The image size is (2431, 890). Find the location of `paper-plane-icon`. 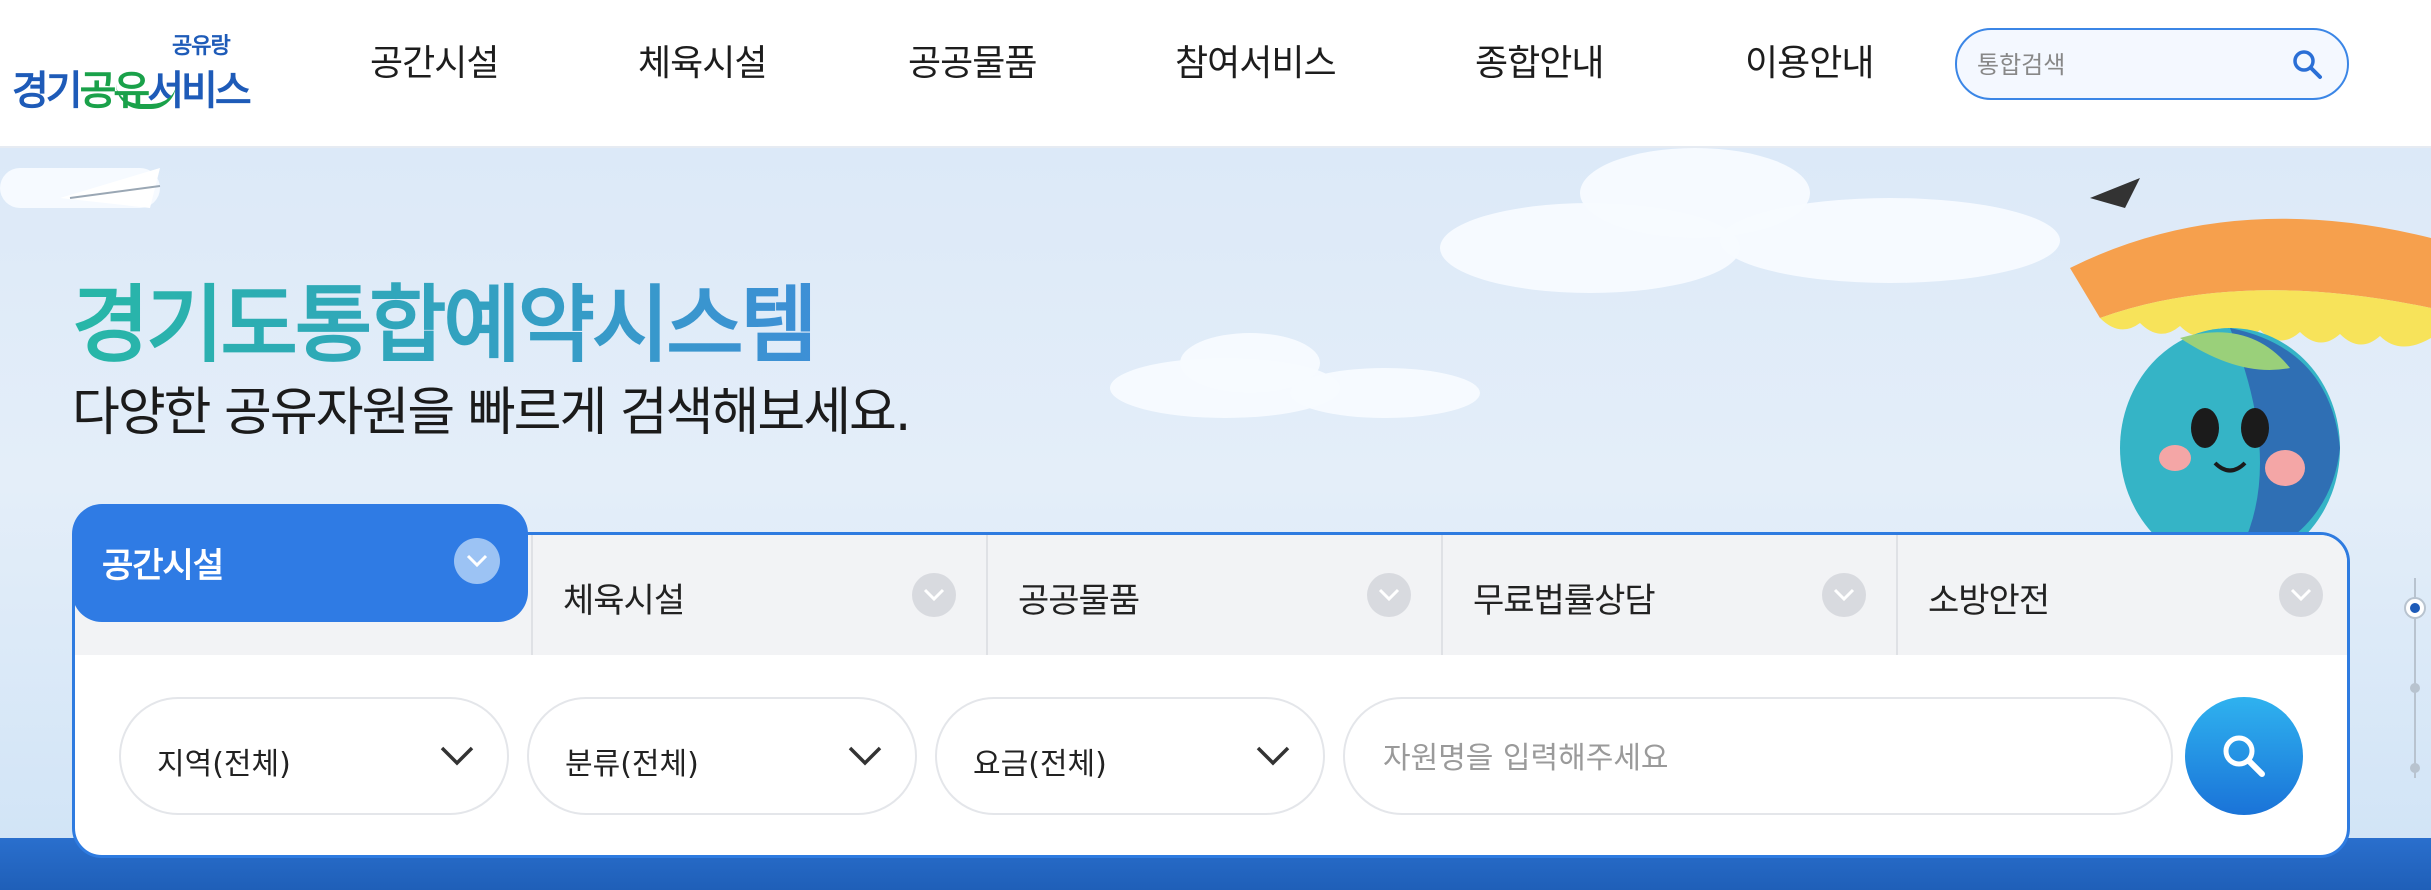

paper-plane-icon is located at coordinates (110, 188).